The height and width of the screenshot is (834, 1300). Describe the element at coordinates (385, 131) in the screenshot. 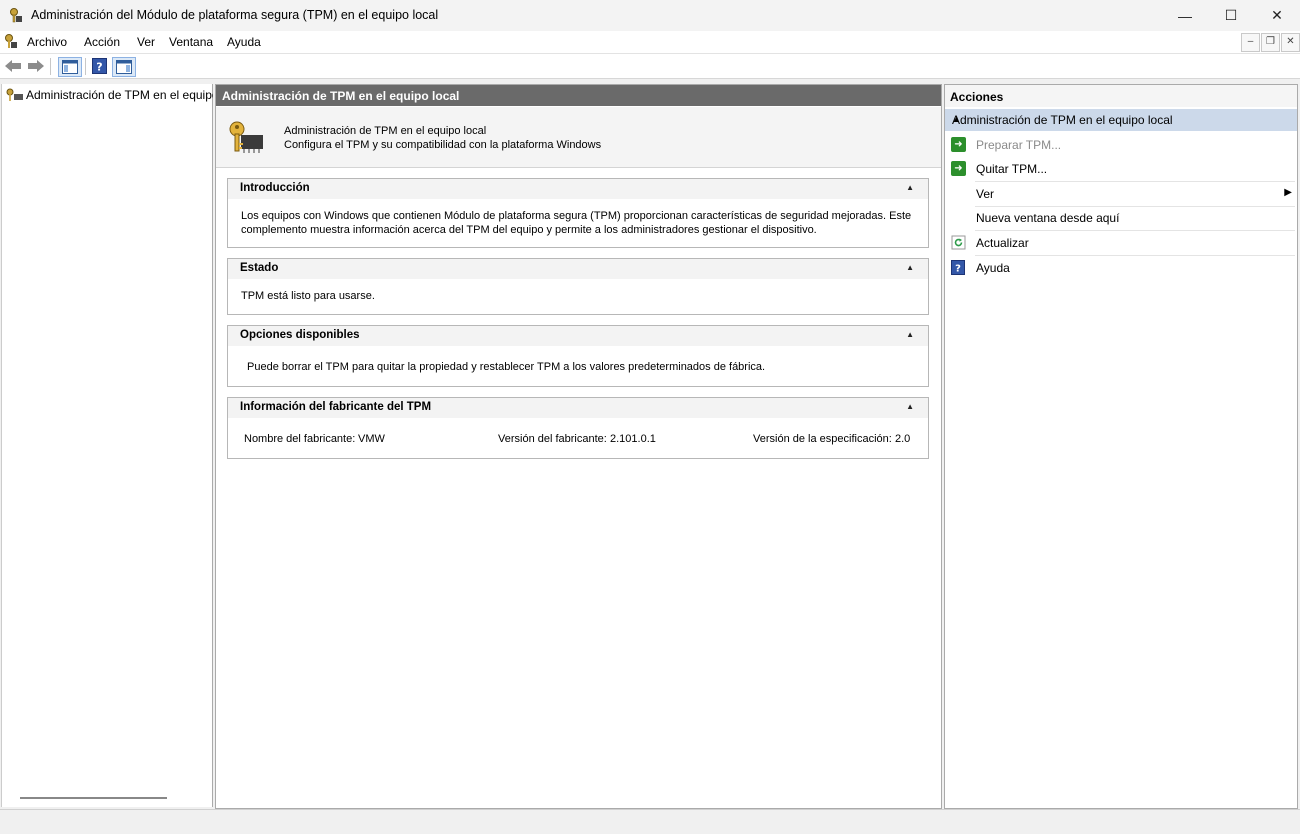

I see `intro-title: Administración de TPM en el equipo local` at that location.